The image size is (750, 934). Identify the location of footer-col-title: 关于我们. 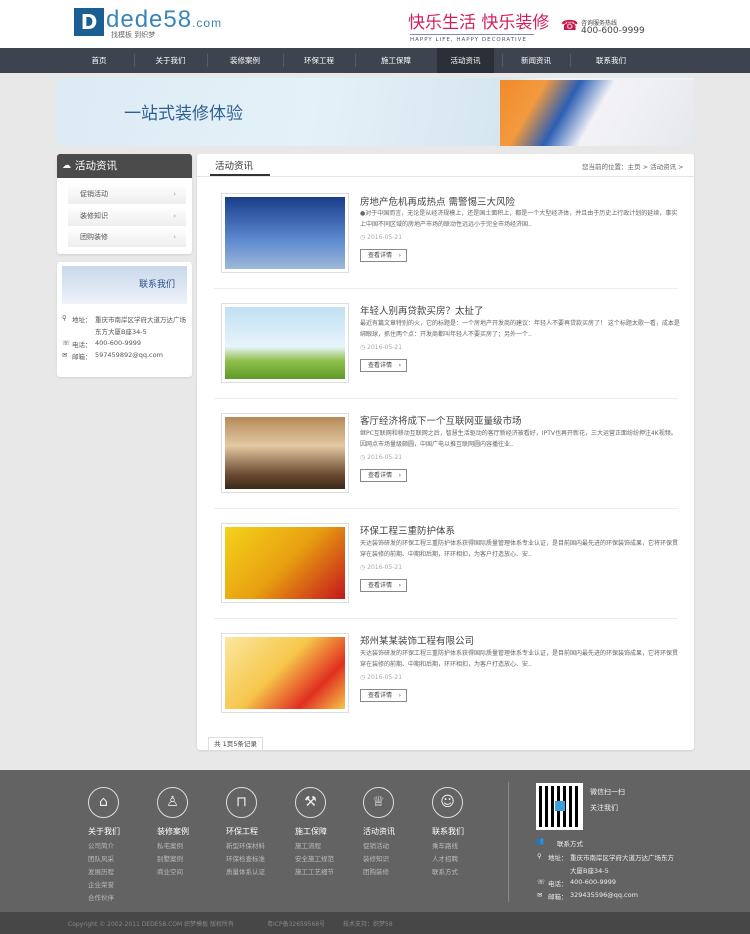
(128, 831).